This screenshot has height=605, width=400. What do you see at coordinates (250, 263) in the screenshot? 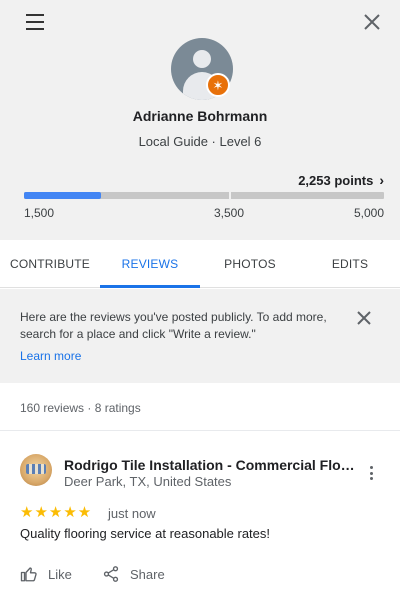
I see `tab-photos: PHOTOS` at bounding box center [250, 263].